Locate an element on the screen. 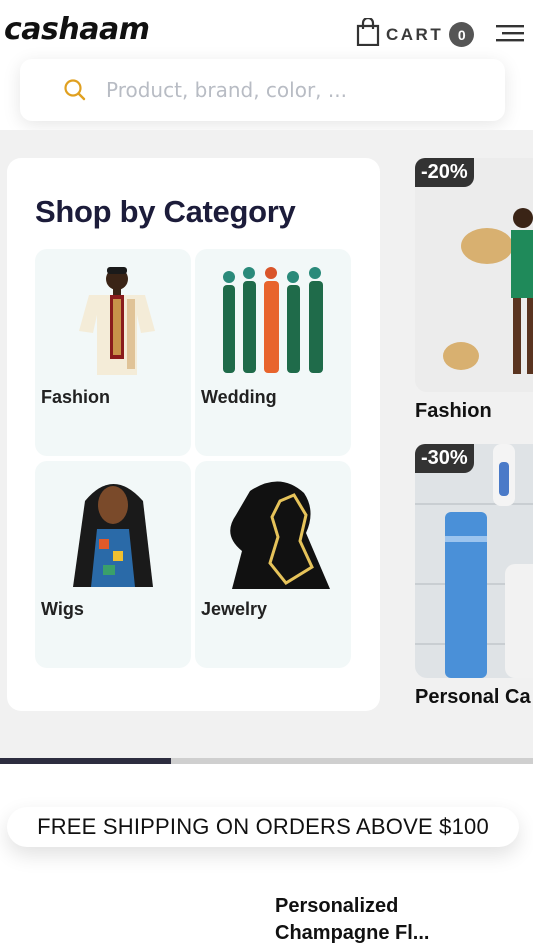 The height and width of the screenshot is (944, 533). category-tile-fashion: Fashion is located at coordinates (113, 352).